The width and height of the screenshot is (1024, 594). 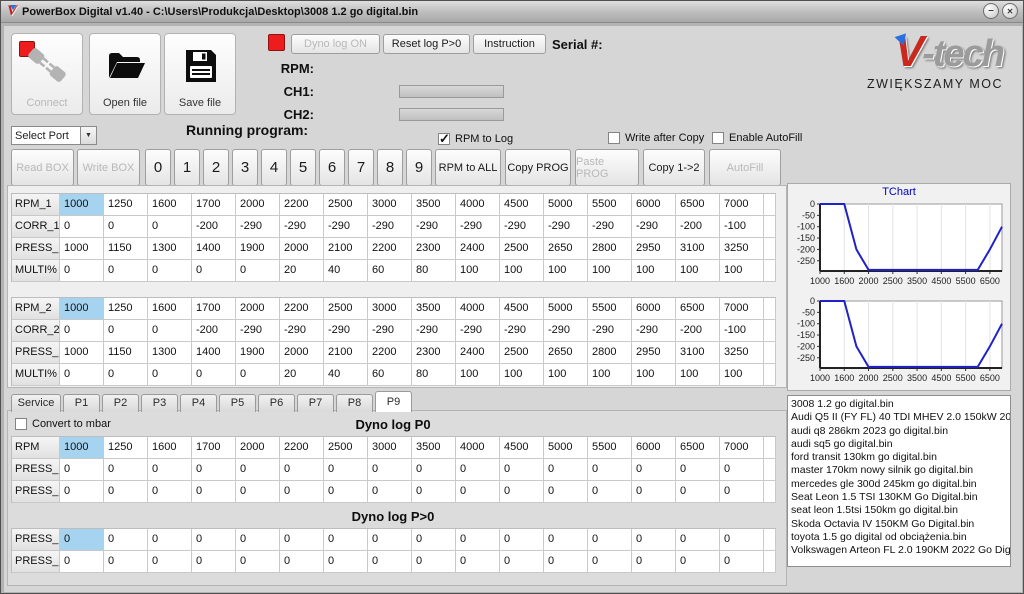 I want to click on paste-prog-button: Paste PROG, so click(x=607, y=167).